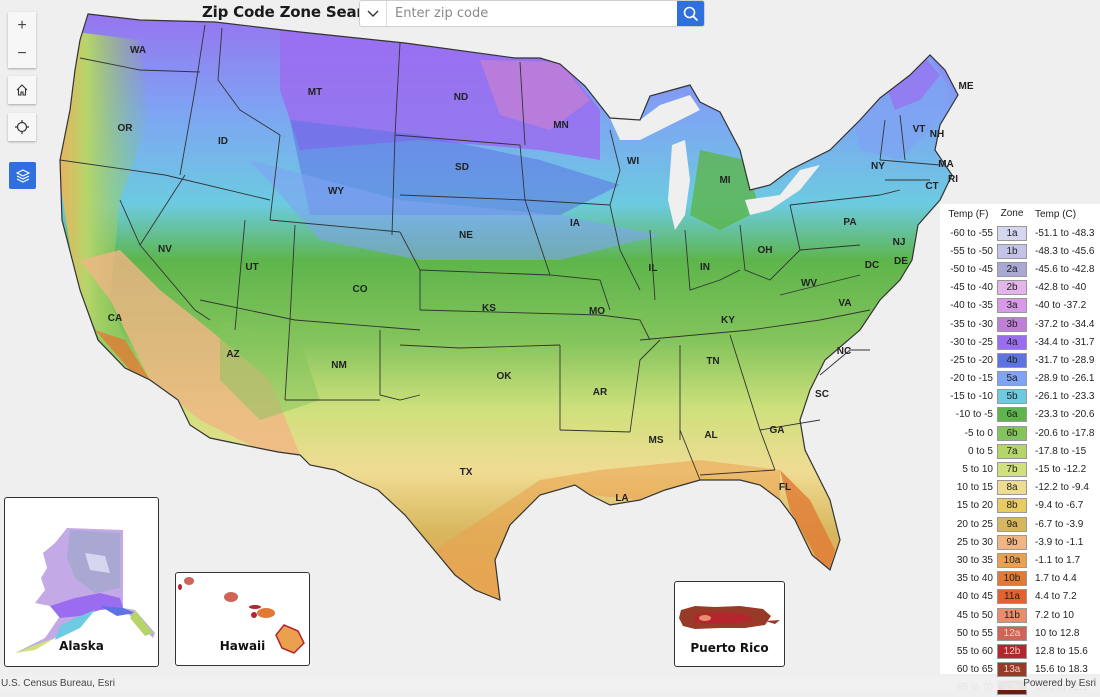 This screenshot has height=697, width=1100. What do you see at coordinates (1012, 415) in the screenshot?
I see `legend-zone-swatch: 6a` at bounding box center [1012, 415].